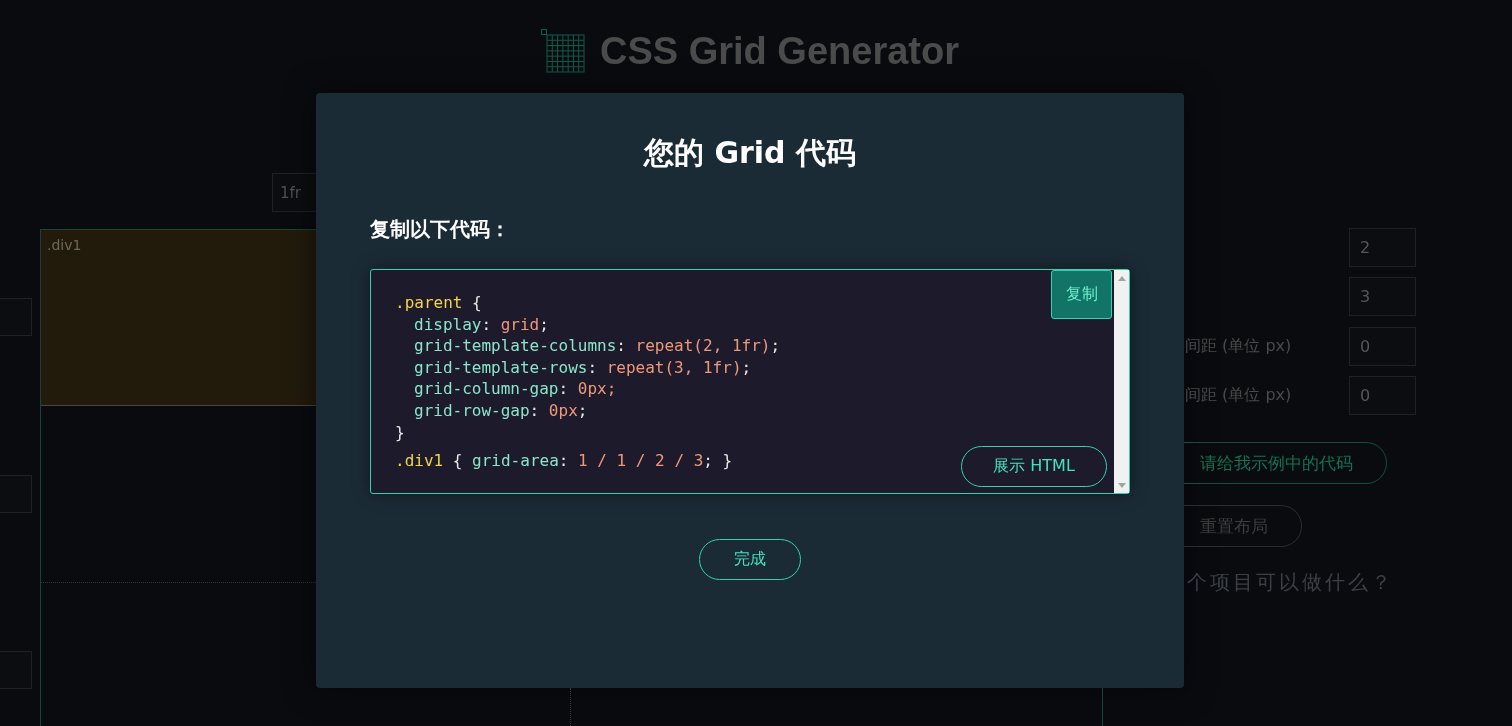 This screenshot has height=726, width=1512. Describe the element at coordinates (481, 324) in the screenshot. I see `code-line: display: grid;` at that location.